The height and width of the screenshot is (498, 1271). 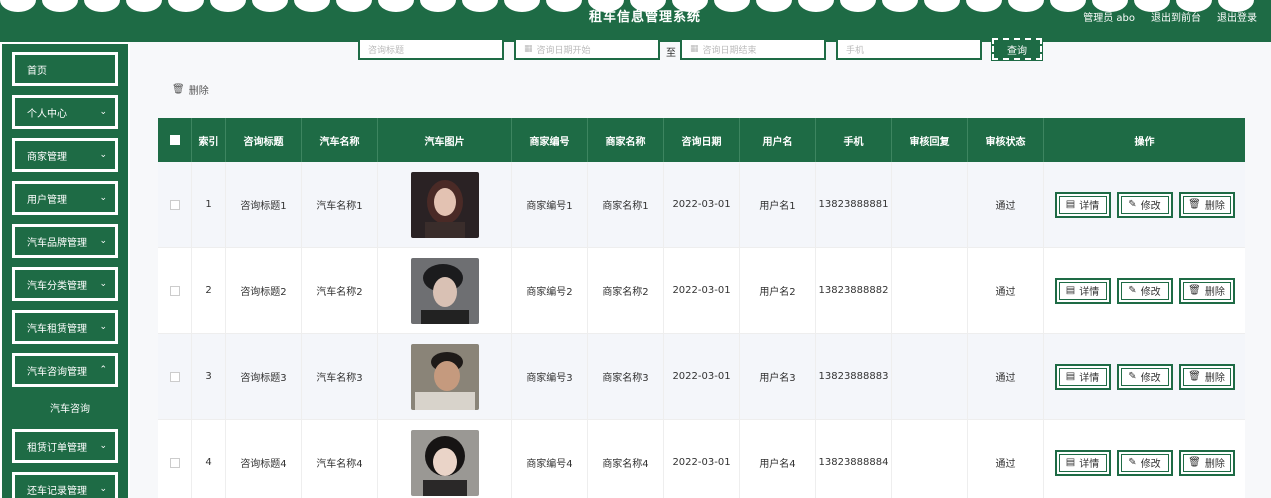 What do you see at coordinates (702, 140) in the screenshot?
I see `col-header-date: 咨询日期` at bounding box center [702, 140].